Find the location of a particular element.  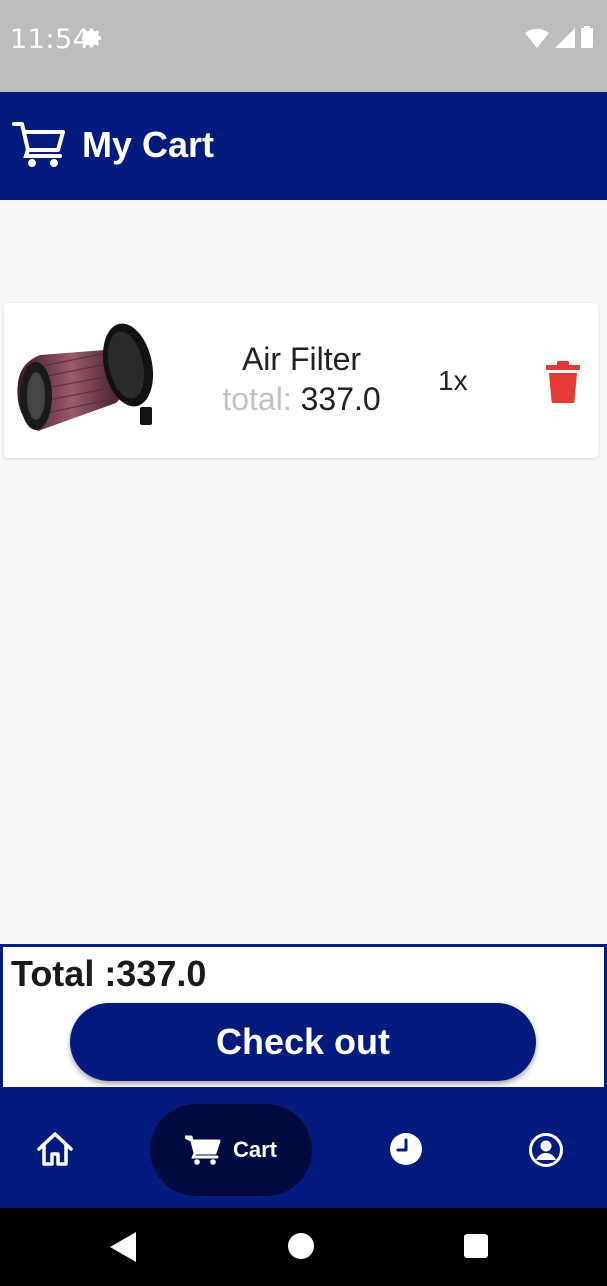

cart-item: Air Filter total: 337.0 1x is located at coordinates (301, 380).